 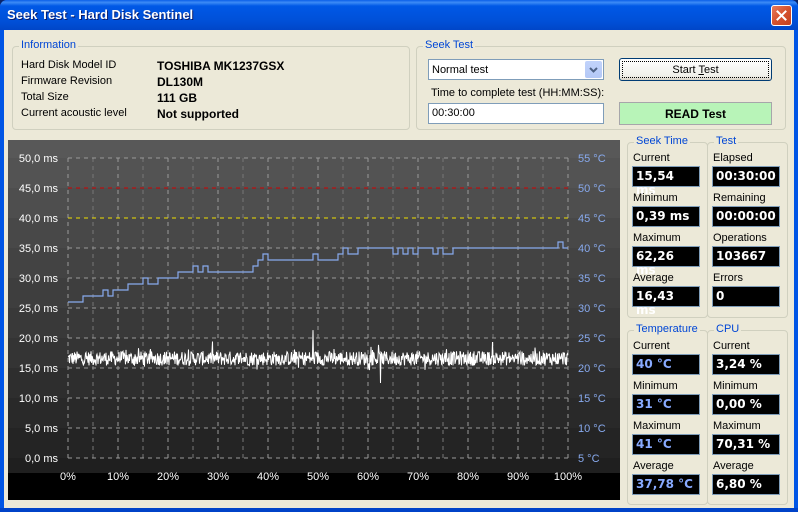 I want to click on y-left-tick-label: 30,0 ms, so click(x=39, y=279).